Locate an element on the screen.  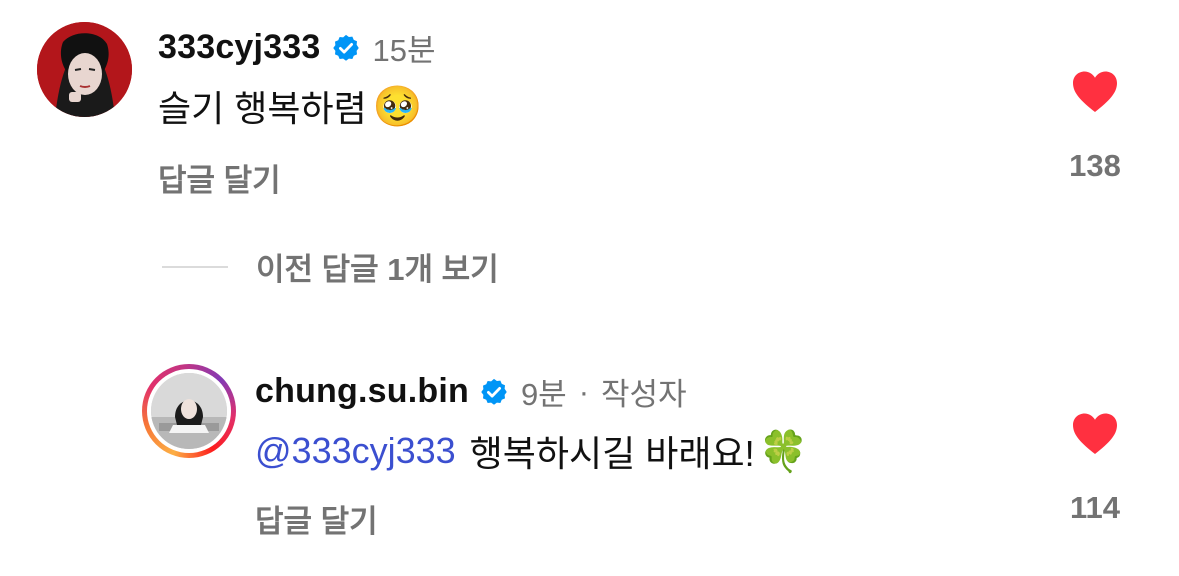
comment-body: @333cyj333 행복하시길 바래요! 🍀 is located at coordinates (531, 451).